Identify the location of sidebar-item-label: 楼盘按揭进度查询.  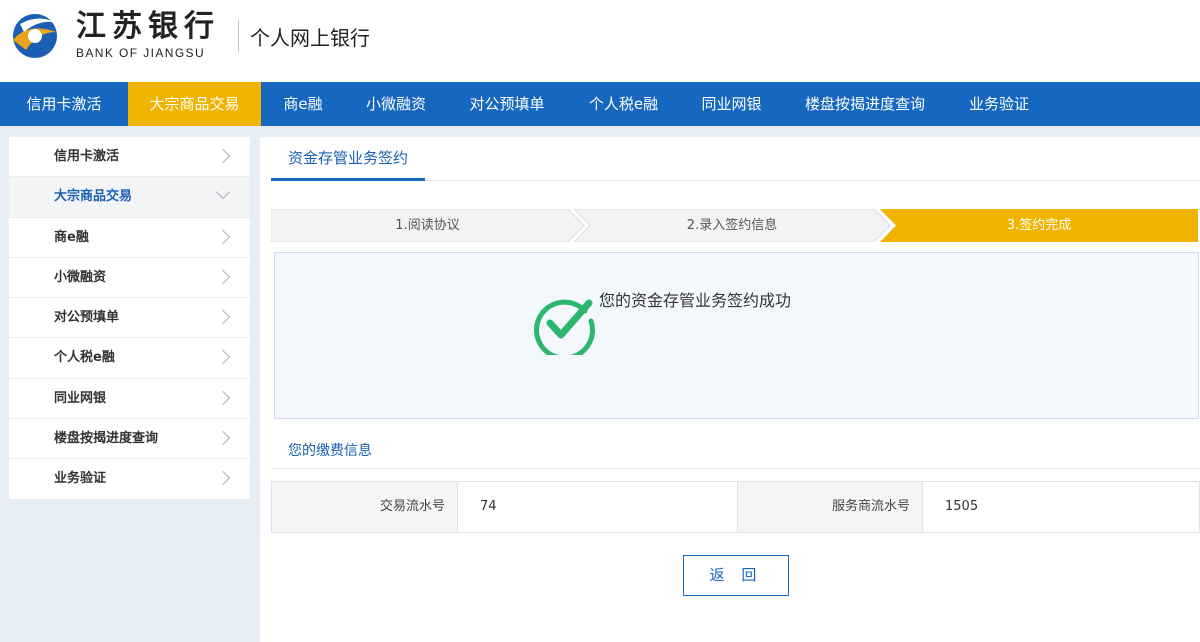
(106, 439).